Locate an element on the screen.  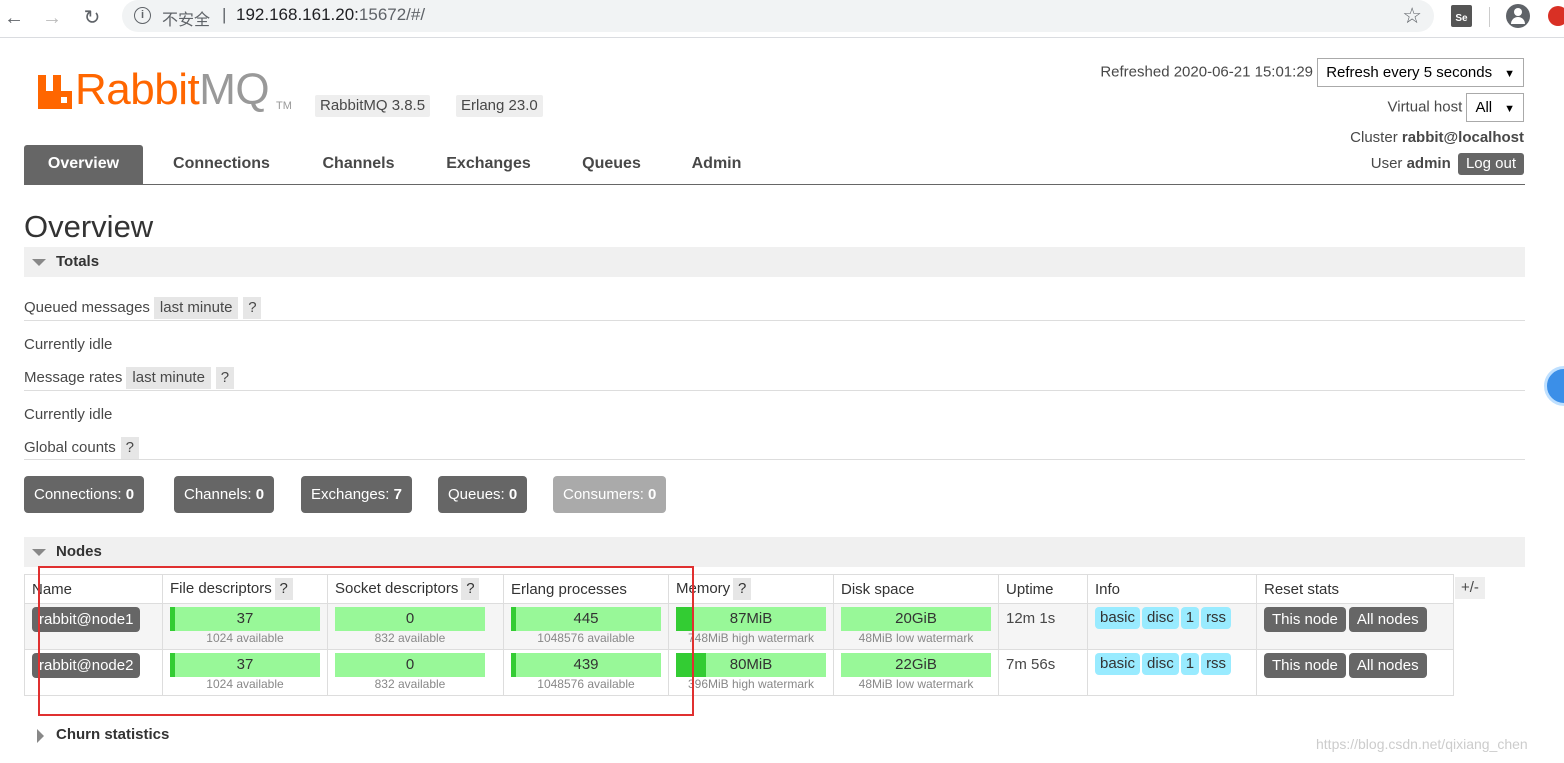
global-counts-row: Global counts? is located at coordinates (81, 448).